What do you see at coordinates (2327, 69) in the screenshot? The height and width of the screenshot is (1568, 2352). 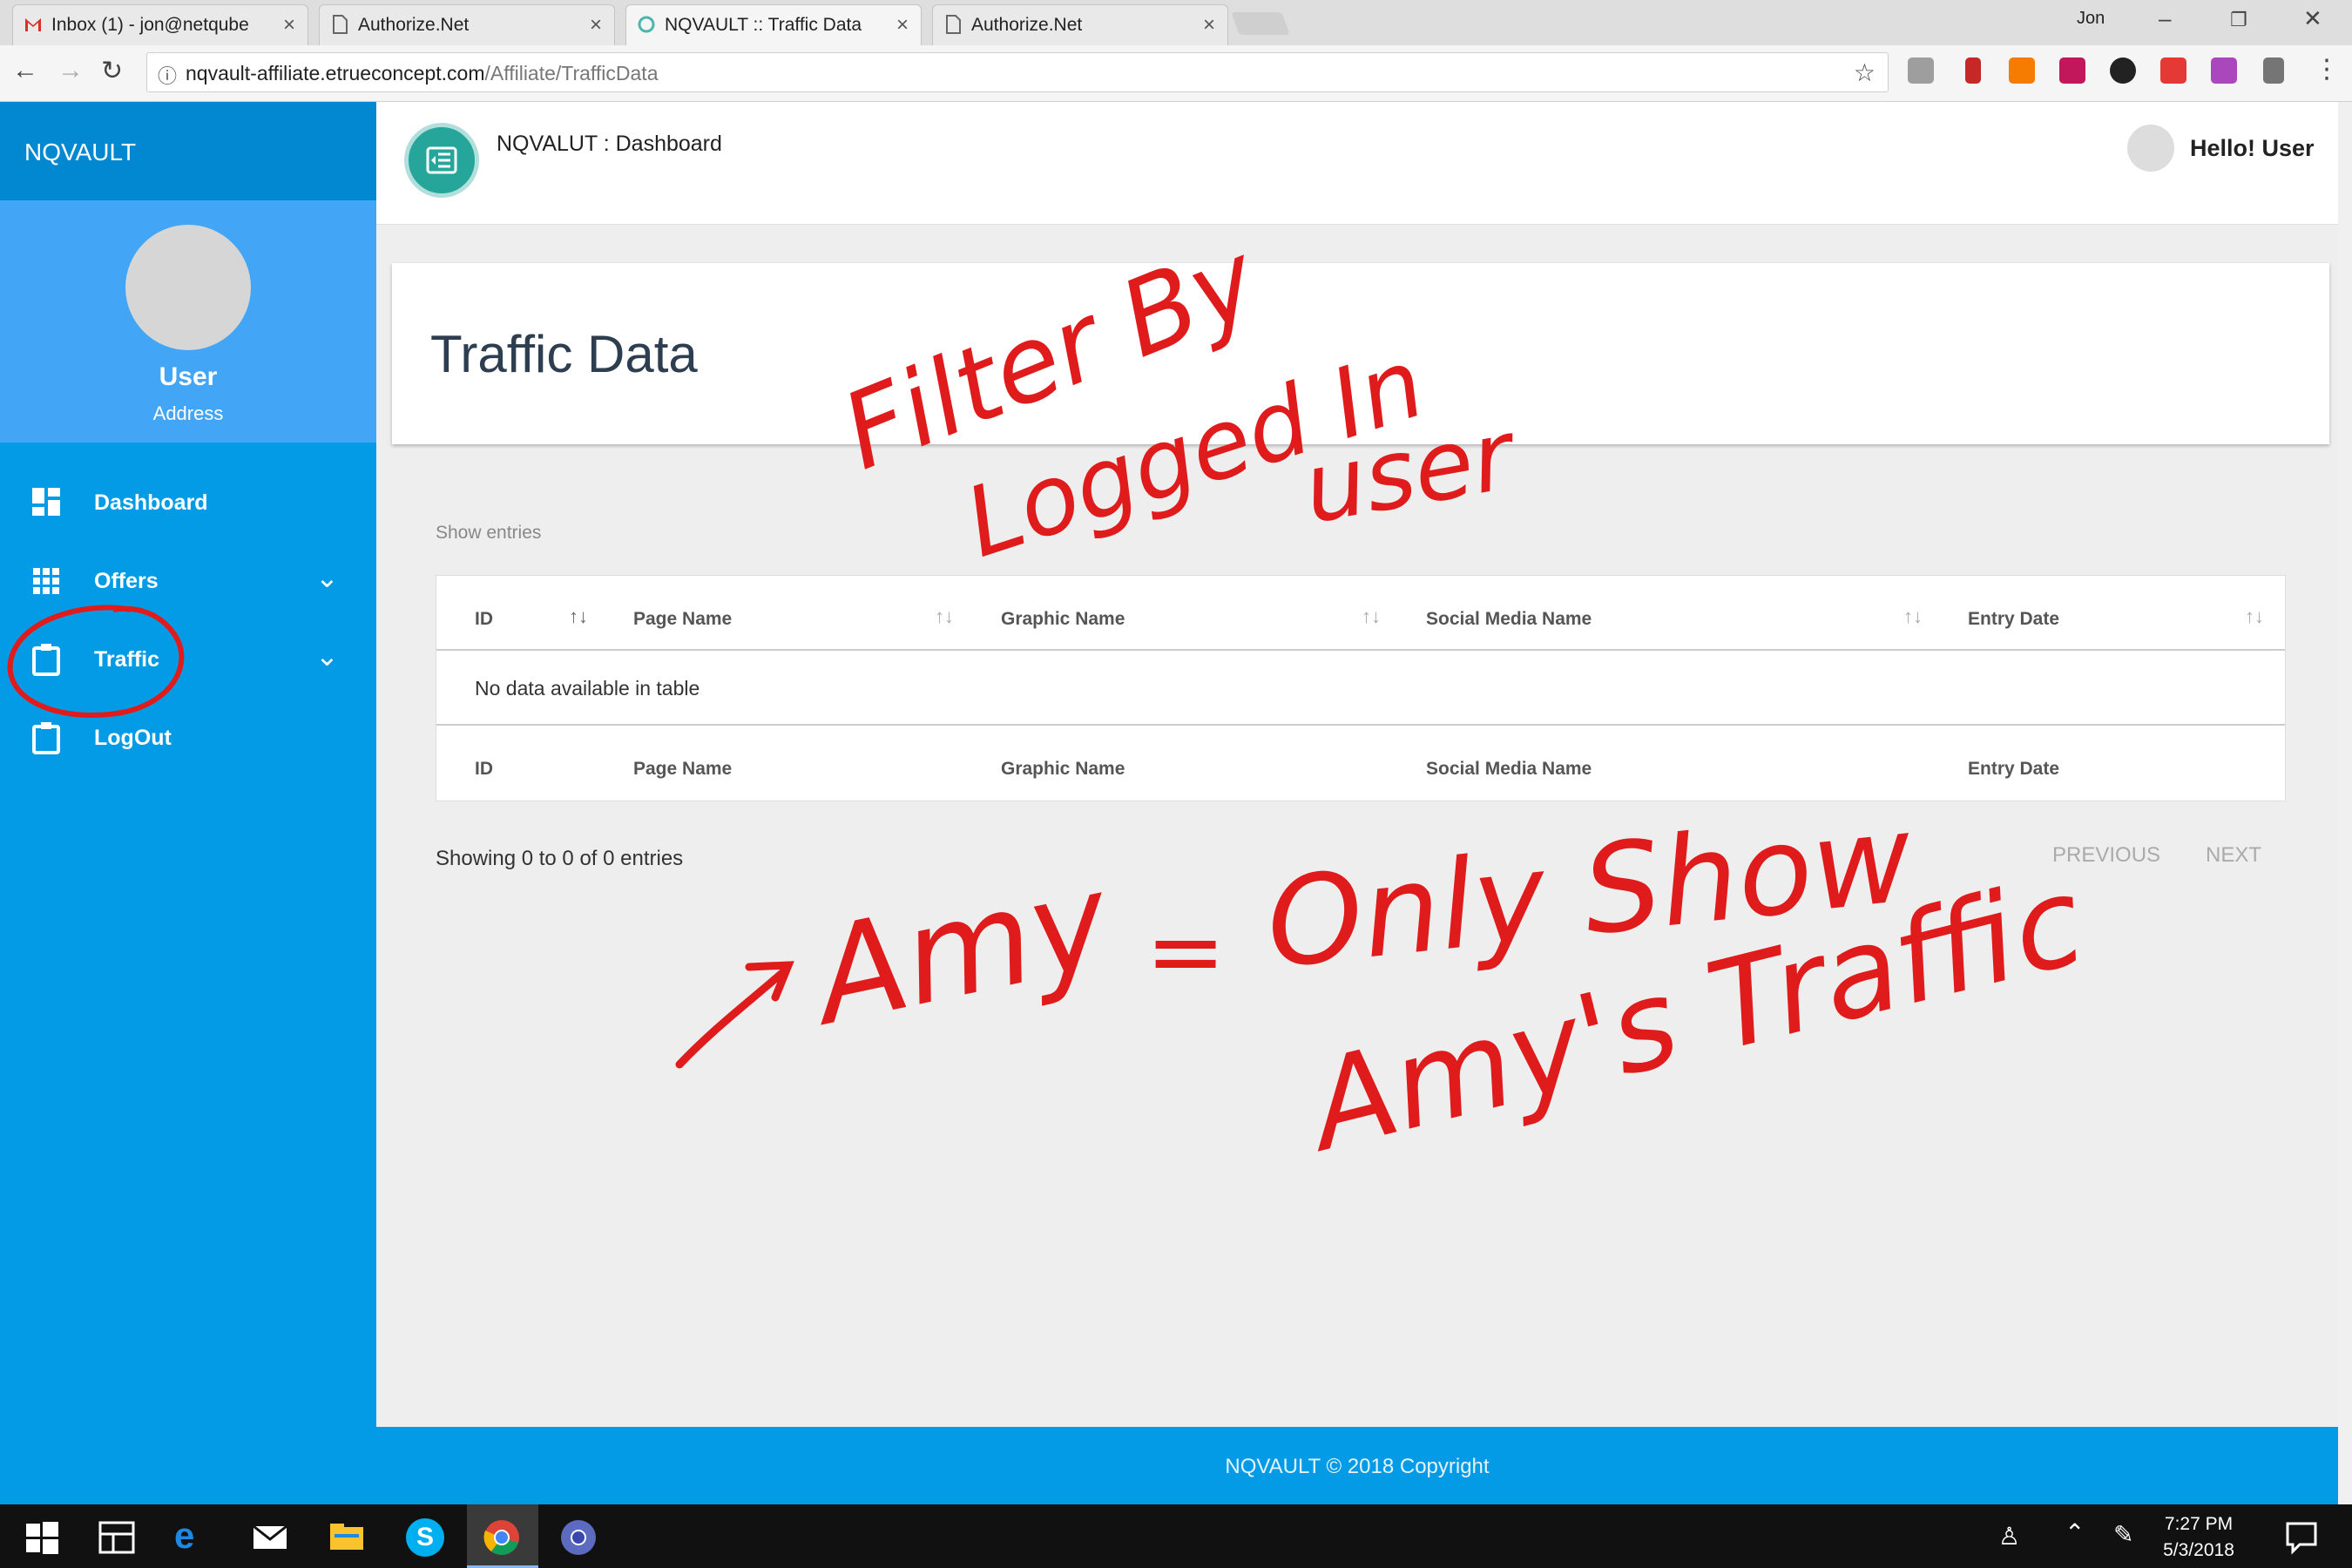 I see `browser-menu-icon: ⋮` at bounding box center [2327, 69].